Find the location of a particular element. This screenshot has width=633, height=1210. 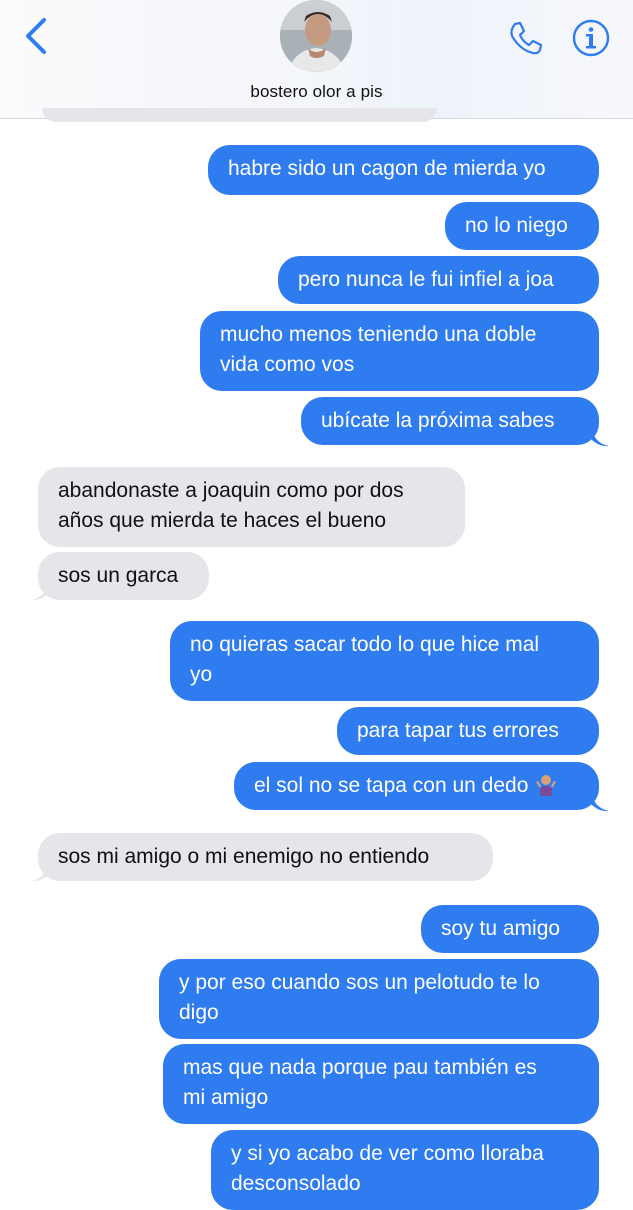

message-text: habre sido un cagon de mierda yo is located at coordinates (387, 168).